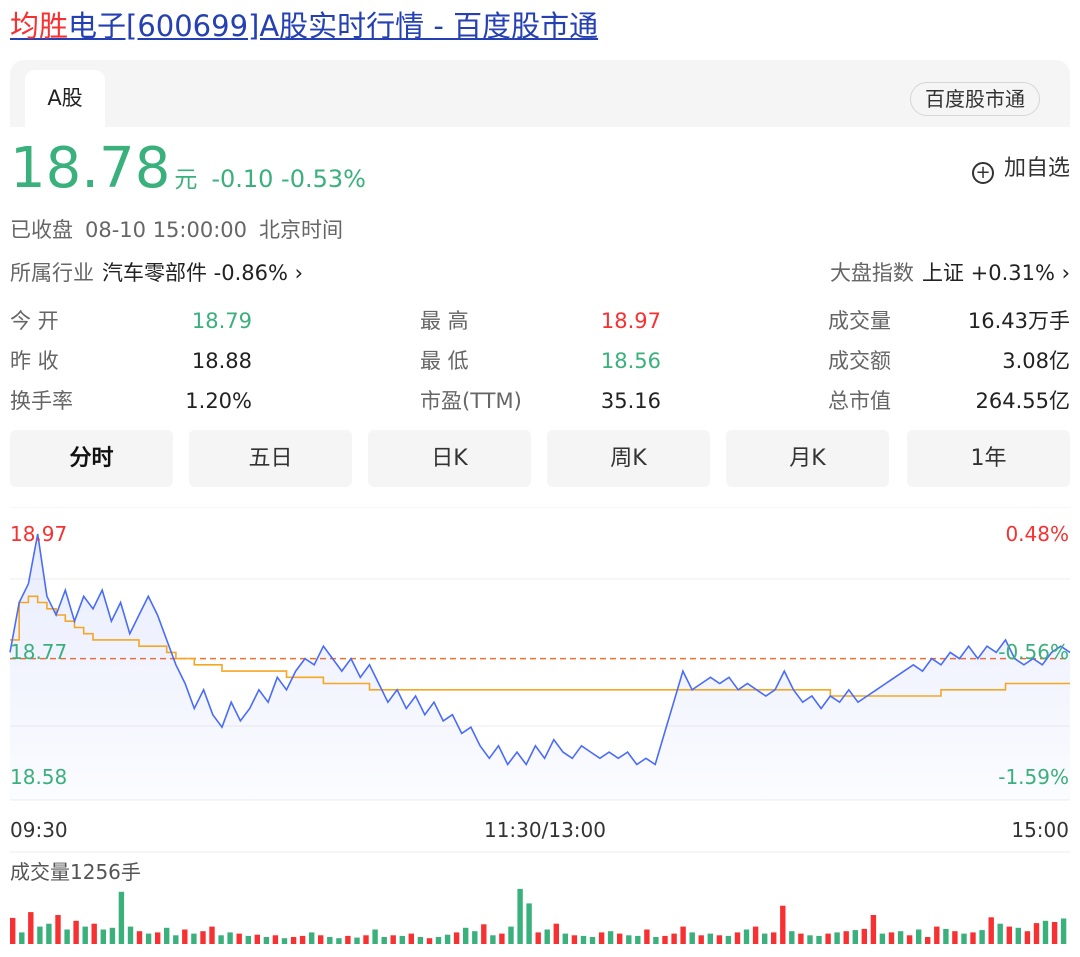  What do you see at coordinates (982, 173) in the screenshot?
I see `plus-circle-icon: +` at bounding box center [982, 173].